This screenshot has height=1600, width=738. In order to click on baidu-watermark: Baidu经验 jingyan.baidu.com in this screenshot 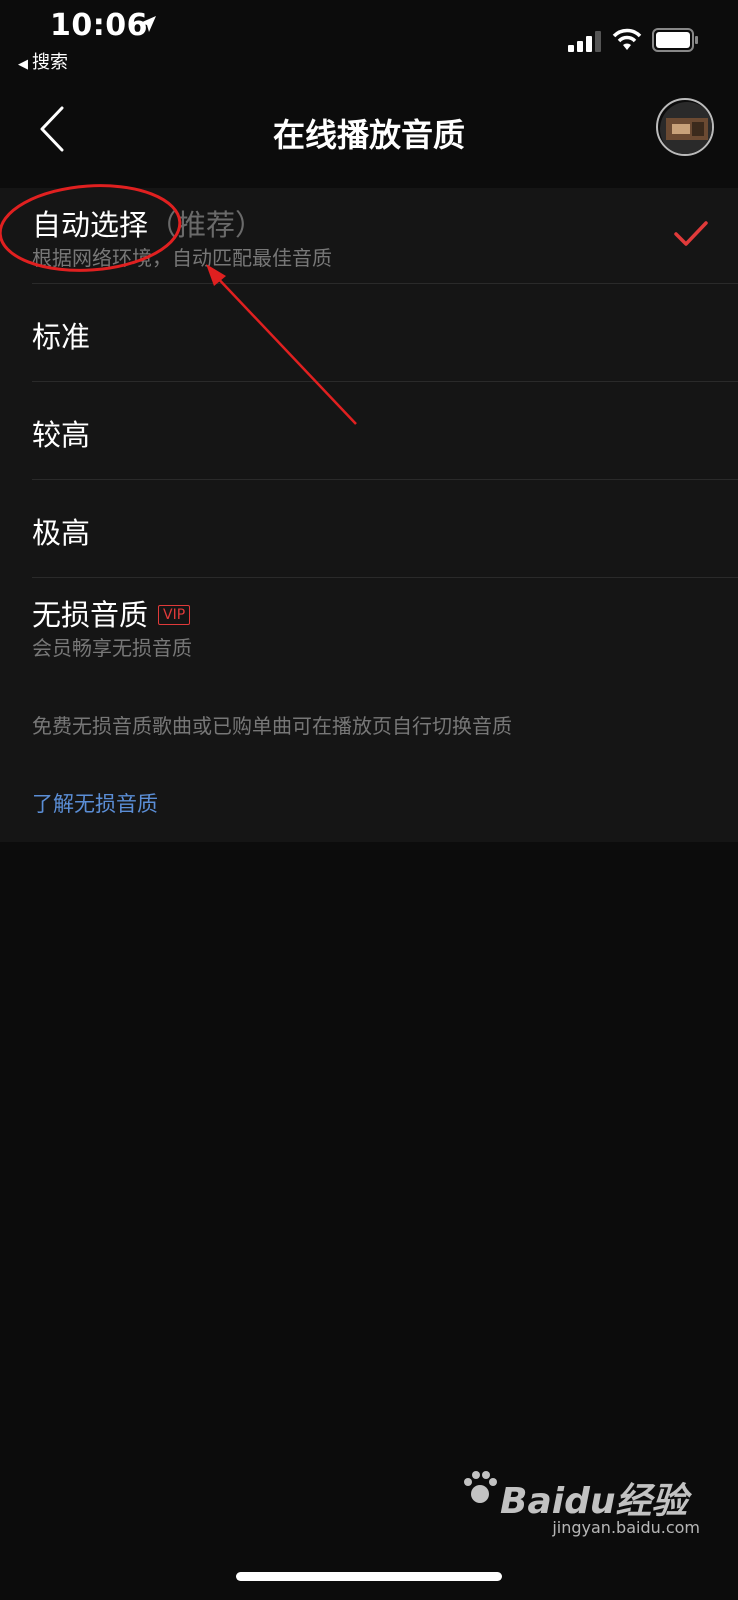, I will do `click(580, 1499)`.